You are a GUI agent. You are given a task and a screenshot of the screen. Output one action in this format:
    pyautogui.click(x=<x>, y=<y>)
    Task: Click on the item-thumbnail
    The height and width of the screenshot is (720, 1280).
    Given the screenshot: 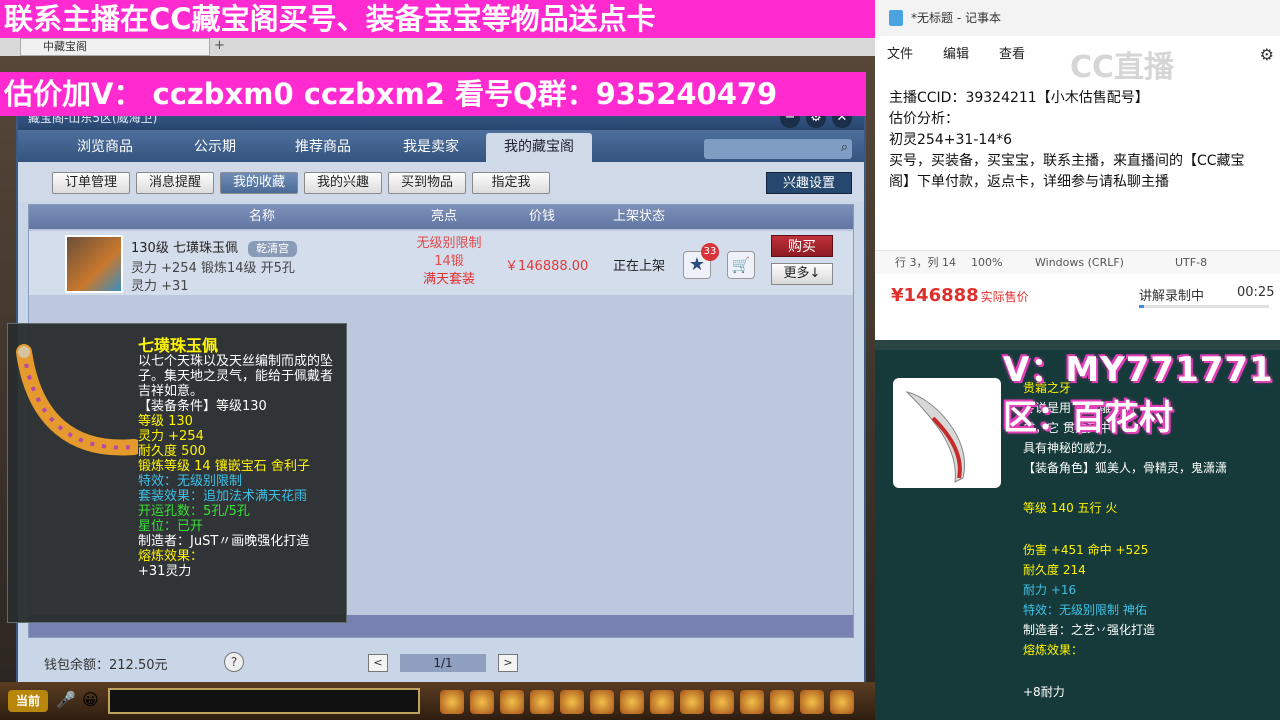 What is the action you would take?
    pyautogui.click(x=94, y=264)
    